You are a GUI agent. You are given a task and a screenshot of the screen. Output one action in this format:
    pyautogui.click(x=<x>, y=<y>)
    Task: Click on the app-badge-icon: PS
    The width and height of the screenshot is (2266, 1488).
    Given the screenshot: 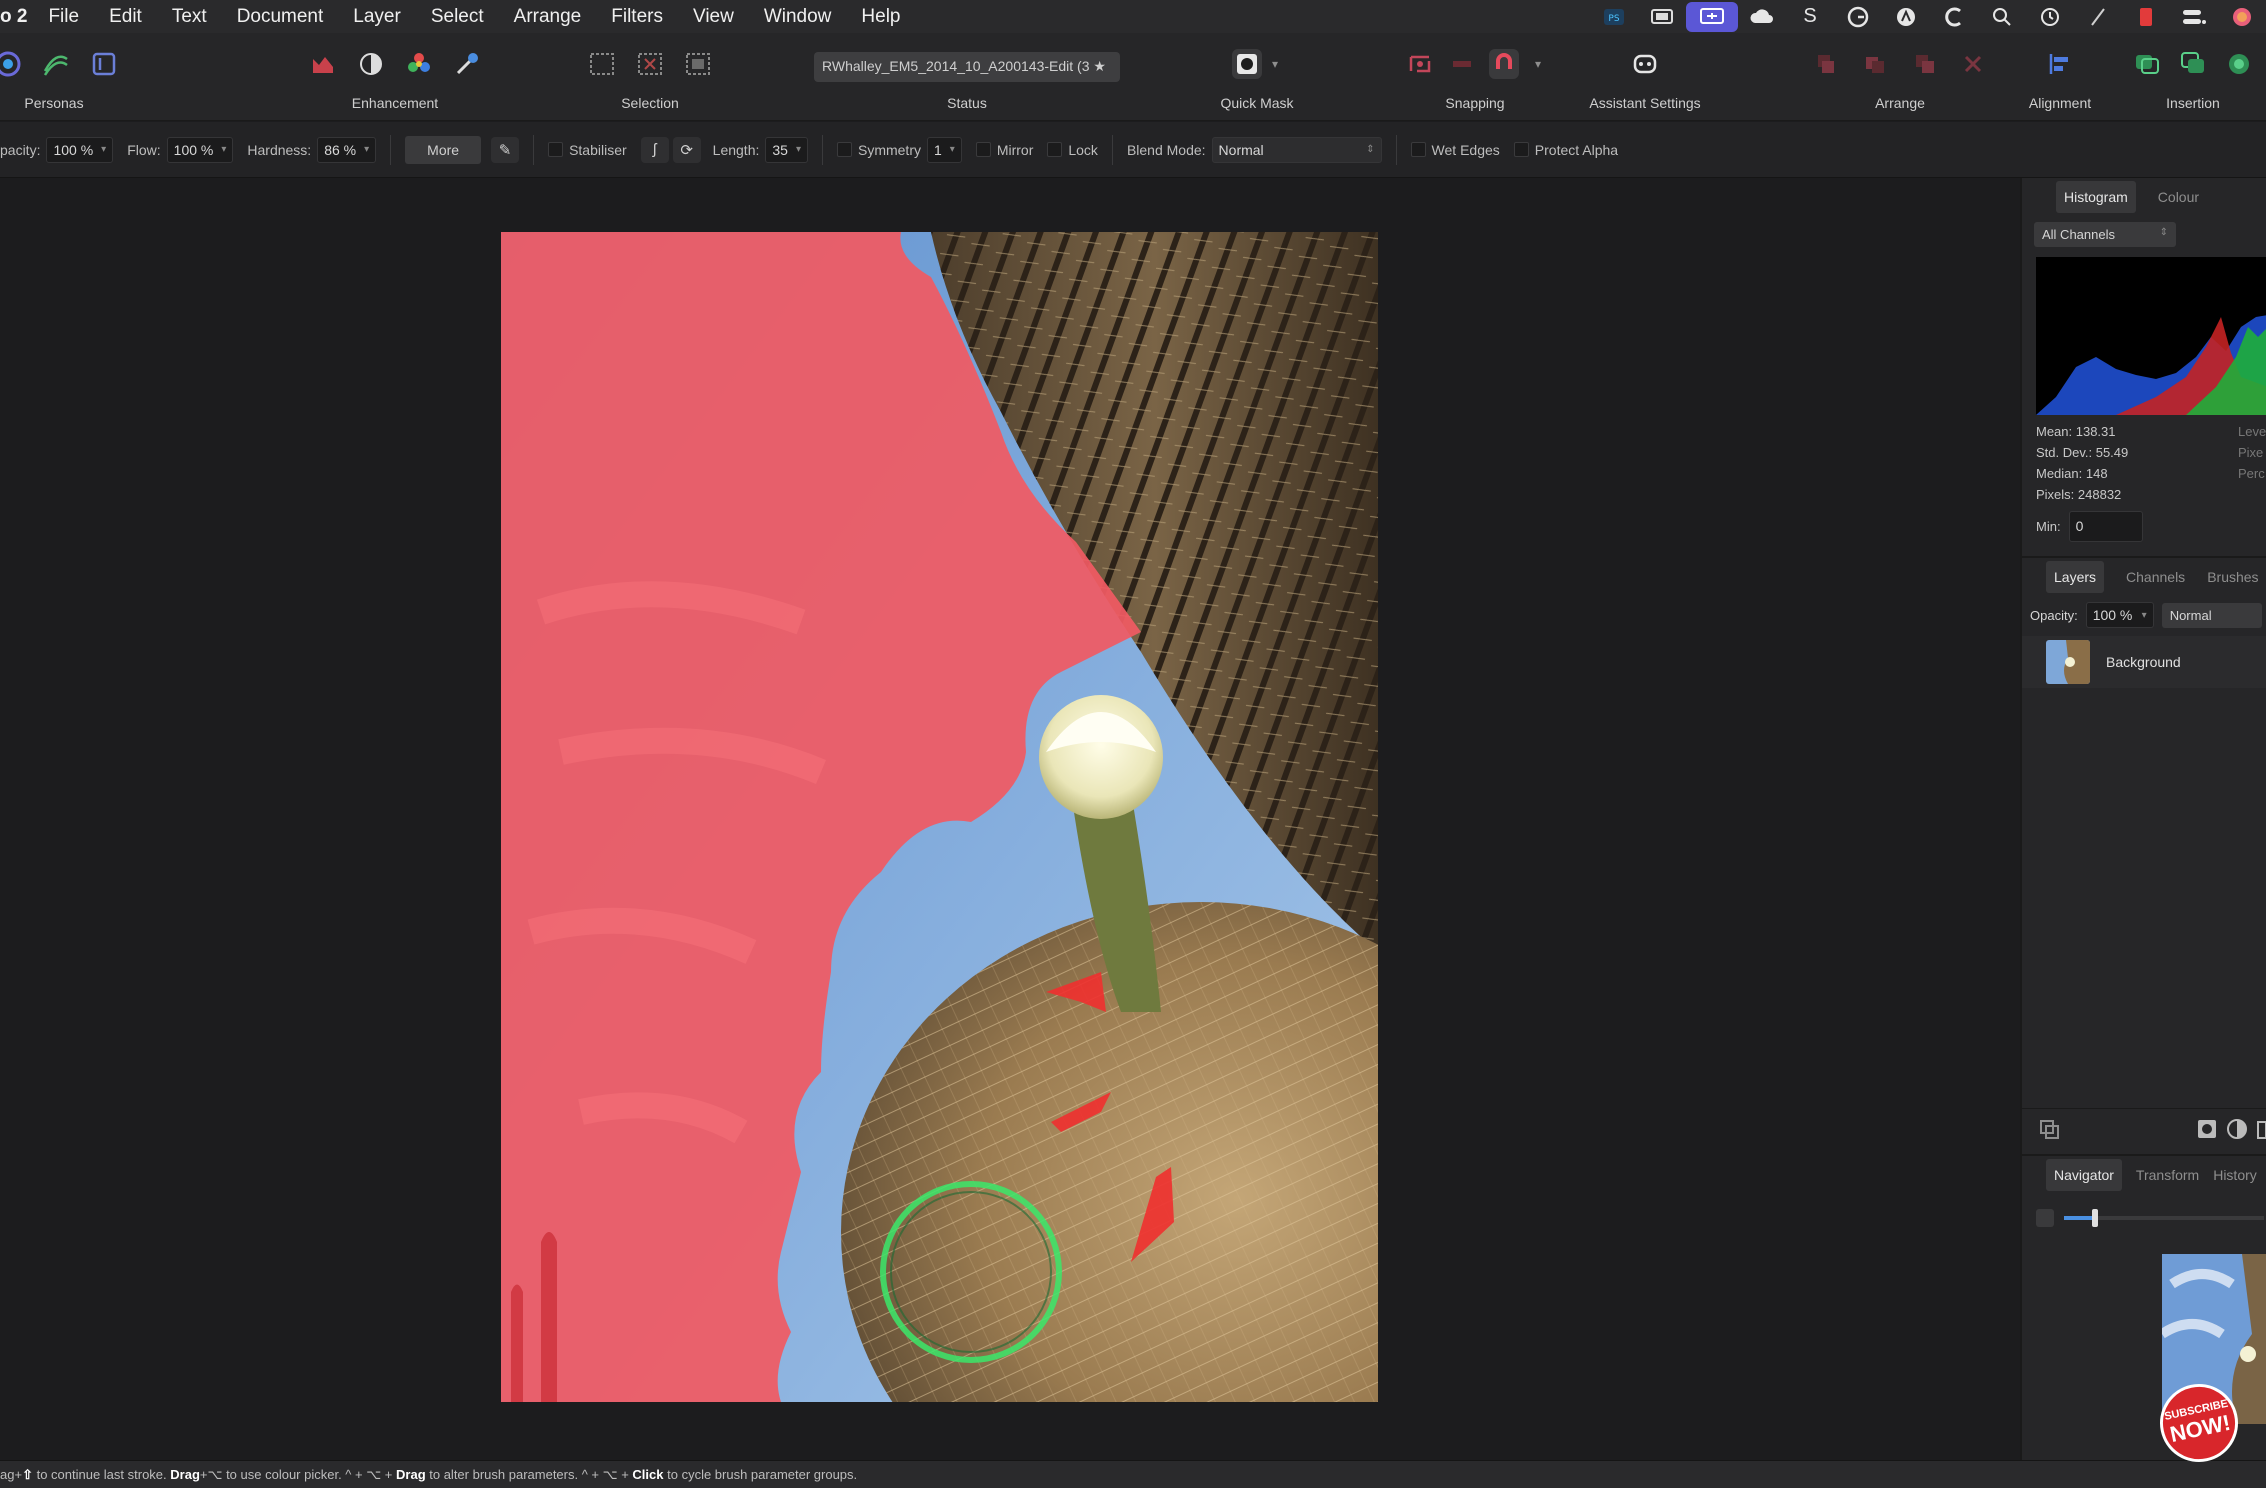 What is the action you would take?
    pyautogui.click(x=1614, y=16)
    